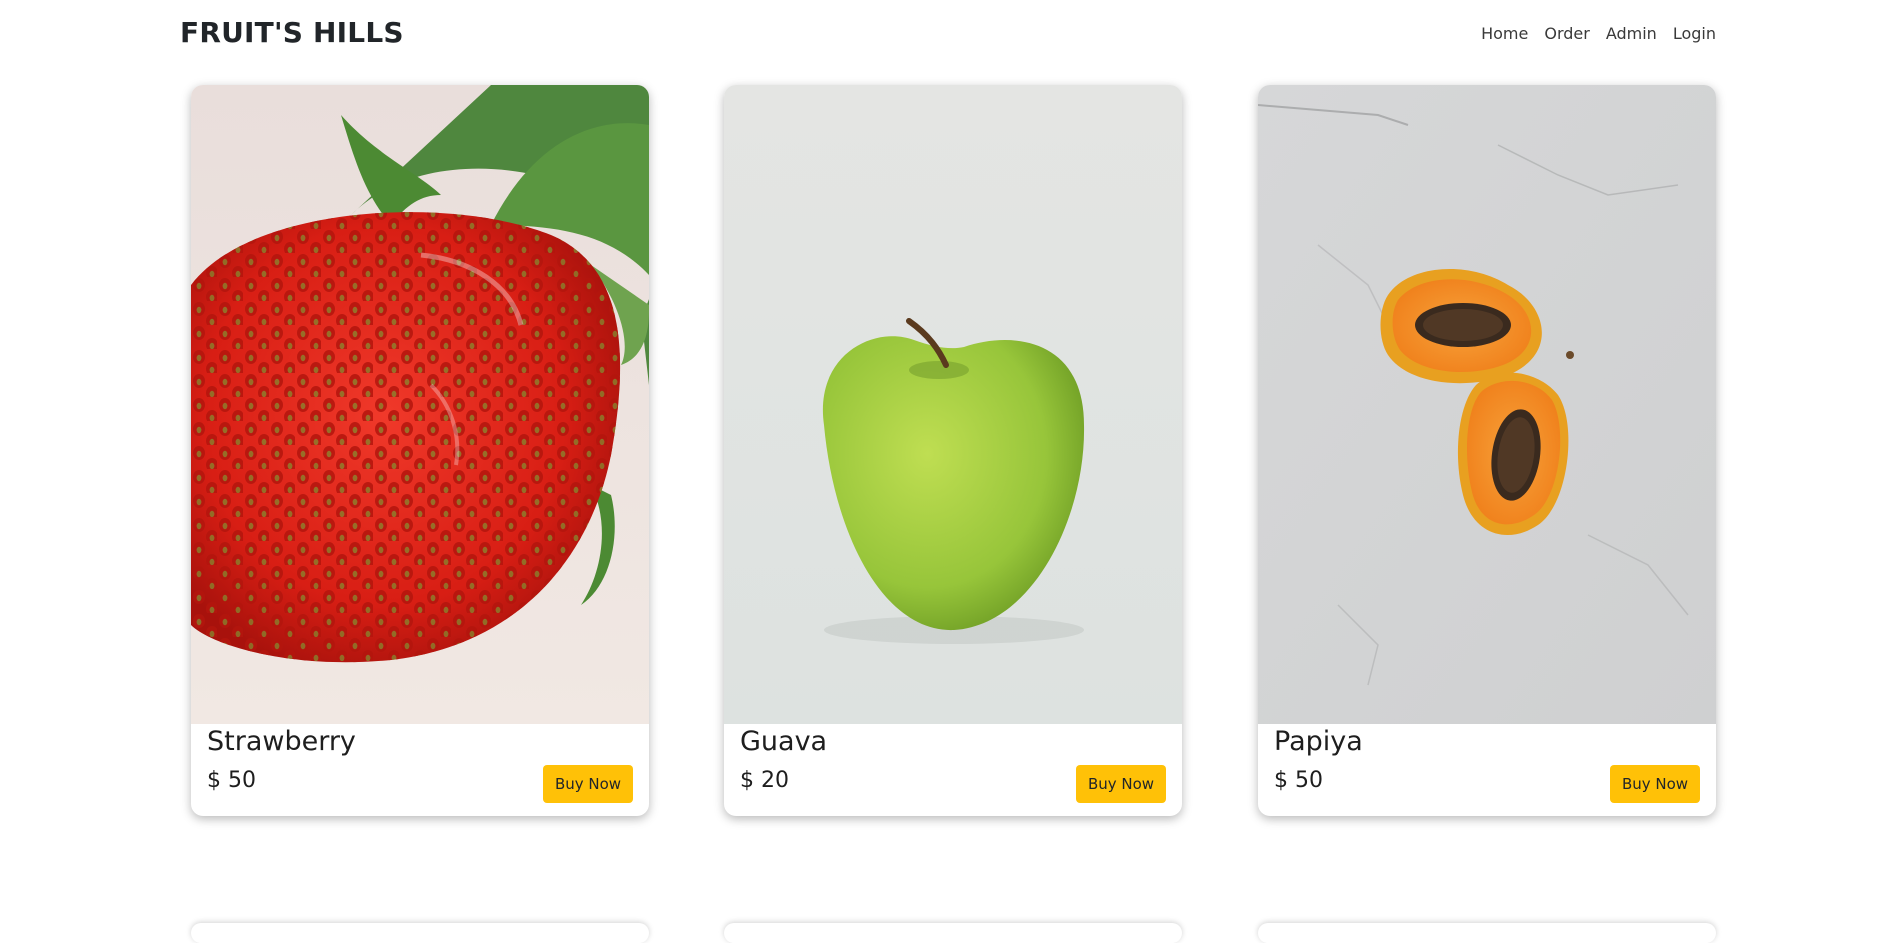 The height and width of the screenshot is (943, 1899). Describe the element at coordinates (784, 741) in the screenshot. I see `product-name: Guava` at that location.